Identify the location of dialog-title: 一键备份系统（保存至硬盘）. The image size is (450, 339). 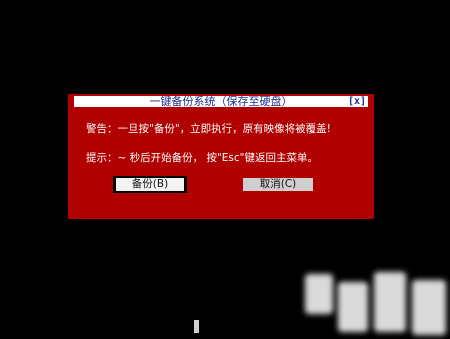
(221, 101).